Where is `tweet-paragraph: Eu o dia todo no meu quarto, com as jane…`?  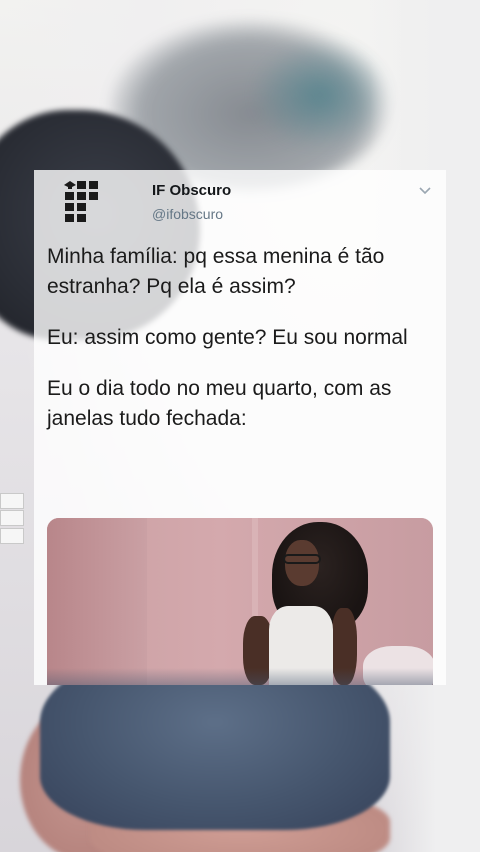
tweet-paragraph: Eu o dia todo no meu quarto, com as jane… is located at coordinates (219, 403).